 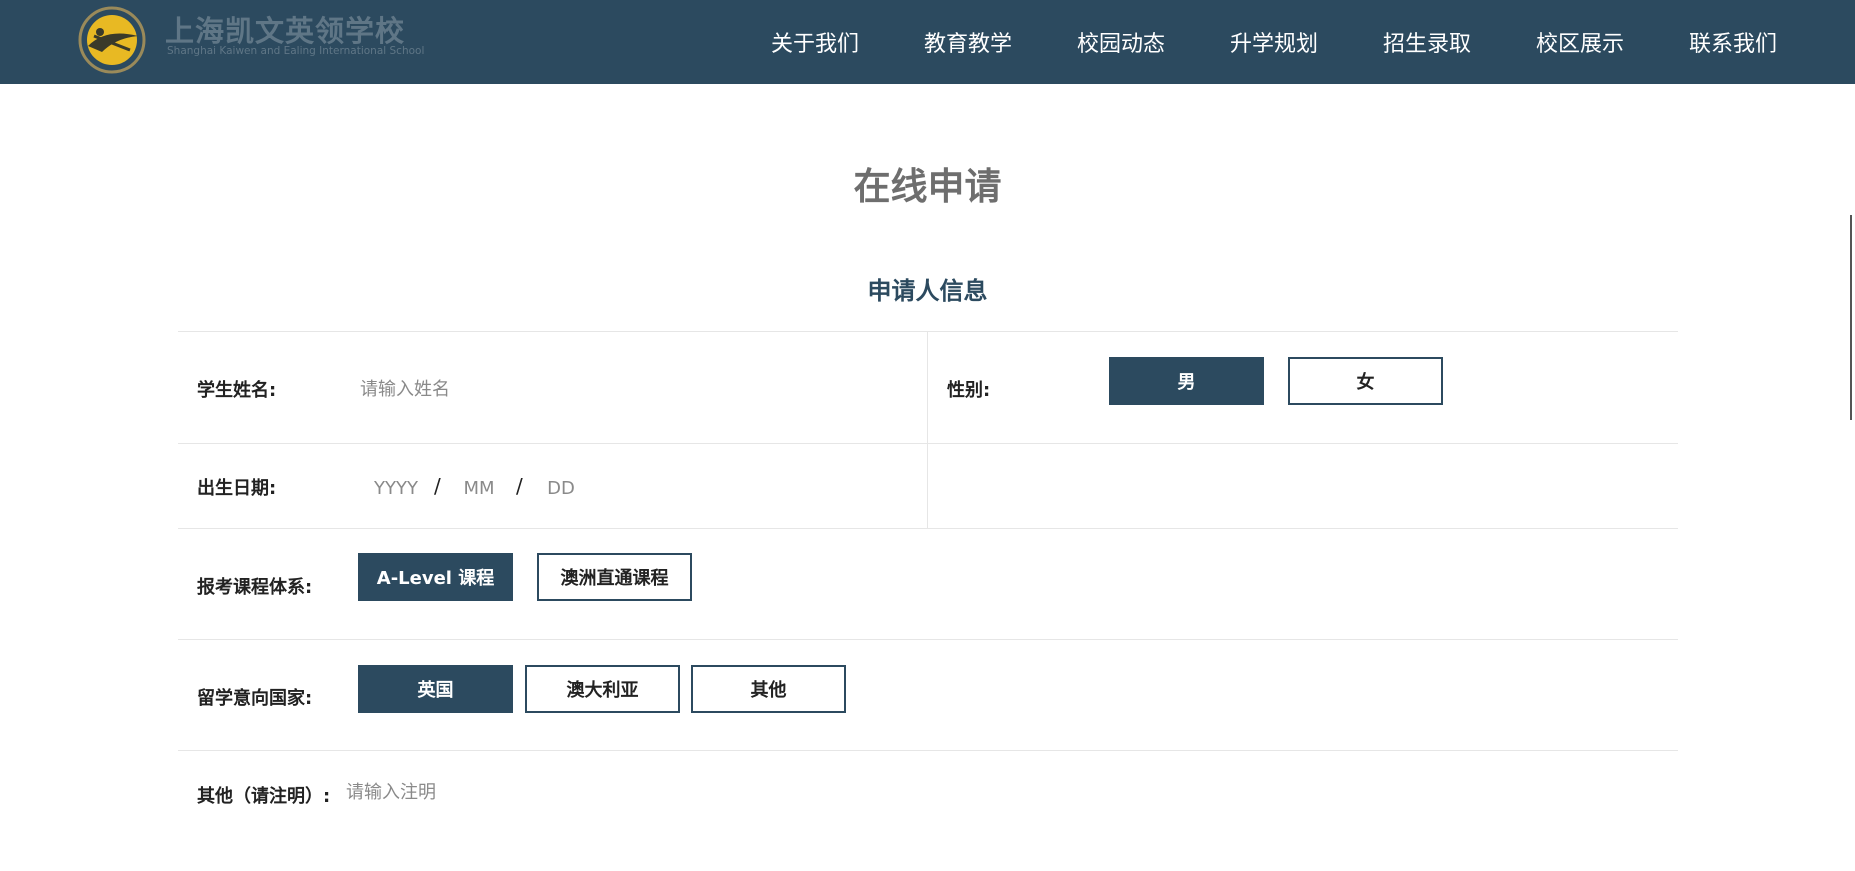 What do you see at coordinates (561, 488) in the screenshot?
I see `birth-day-input` at bounding box center [561, 488].